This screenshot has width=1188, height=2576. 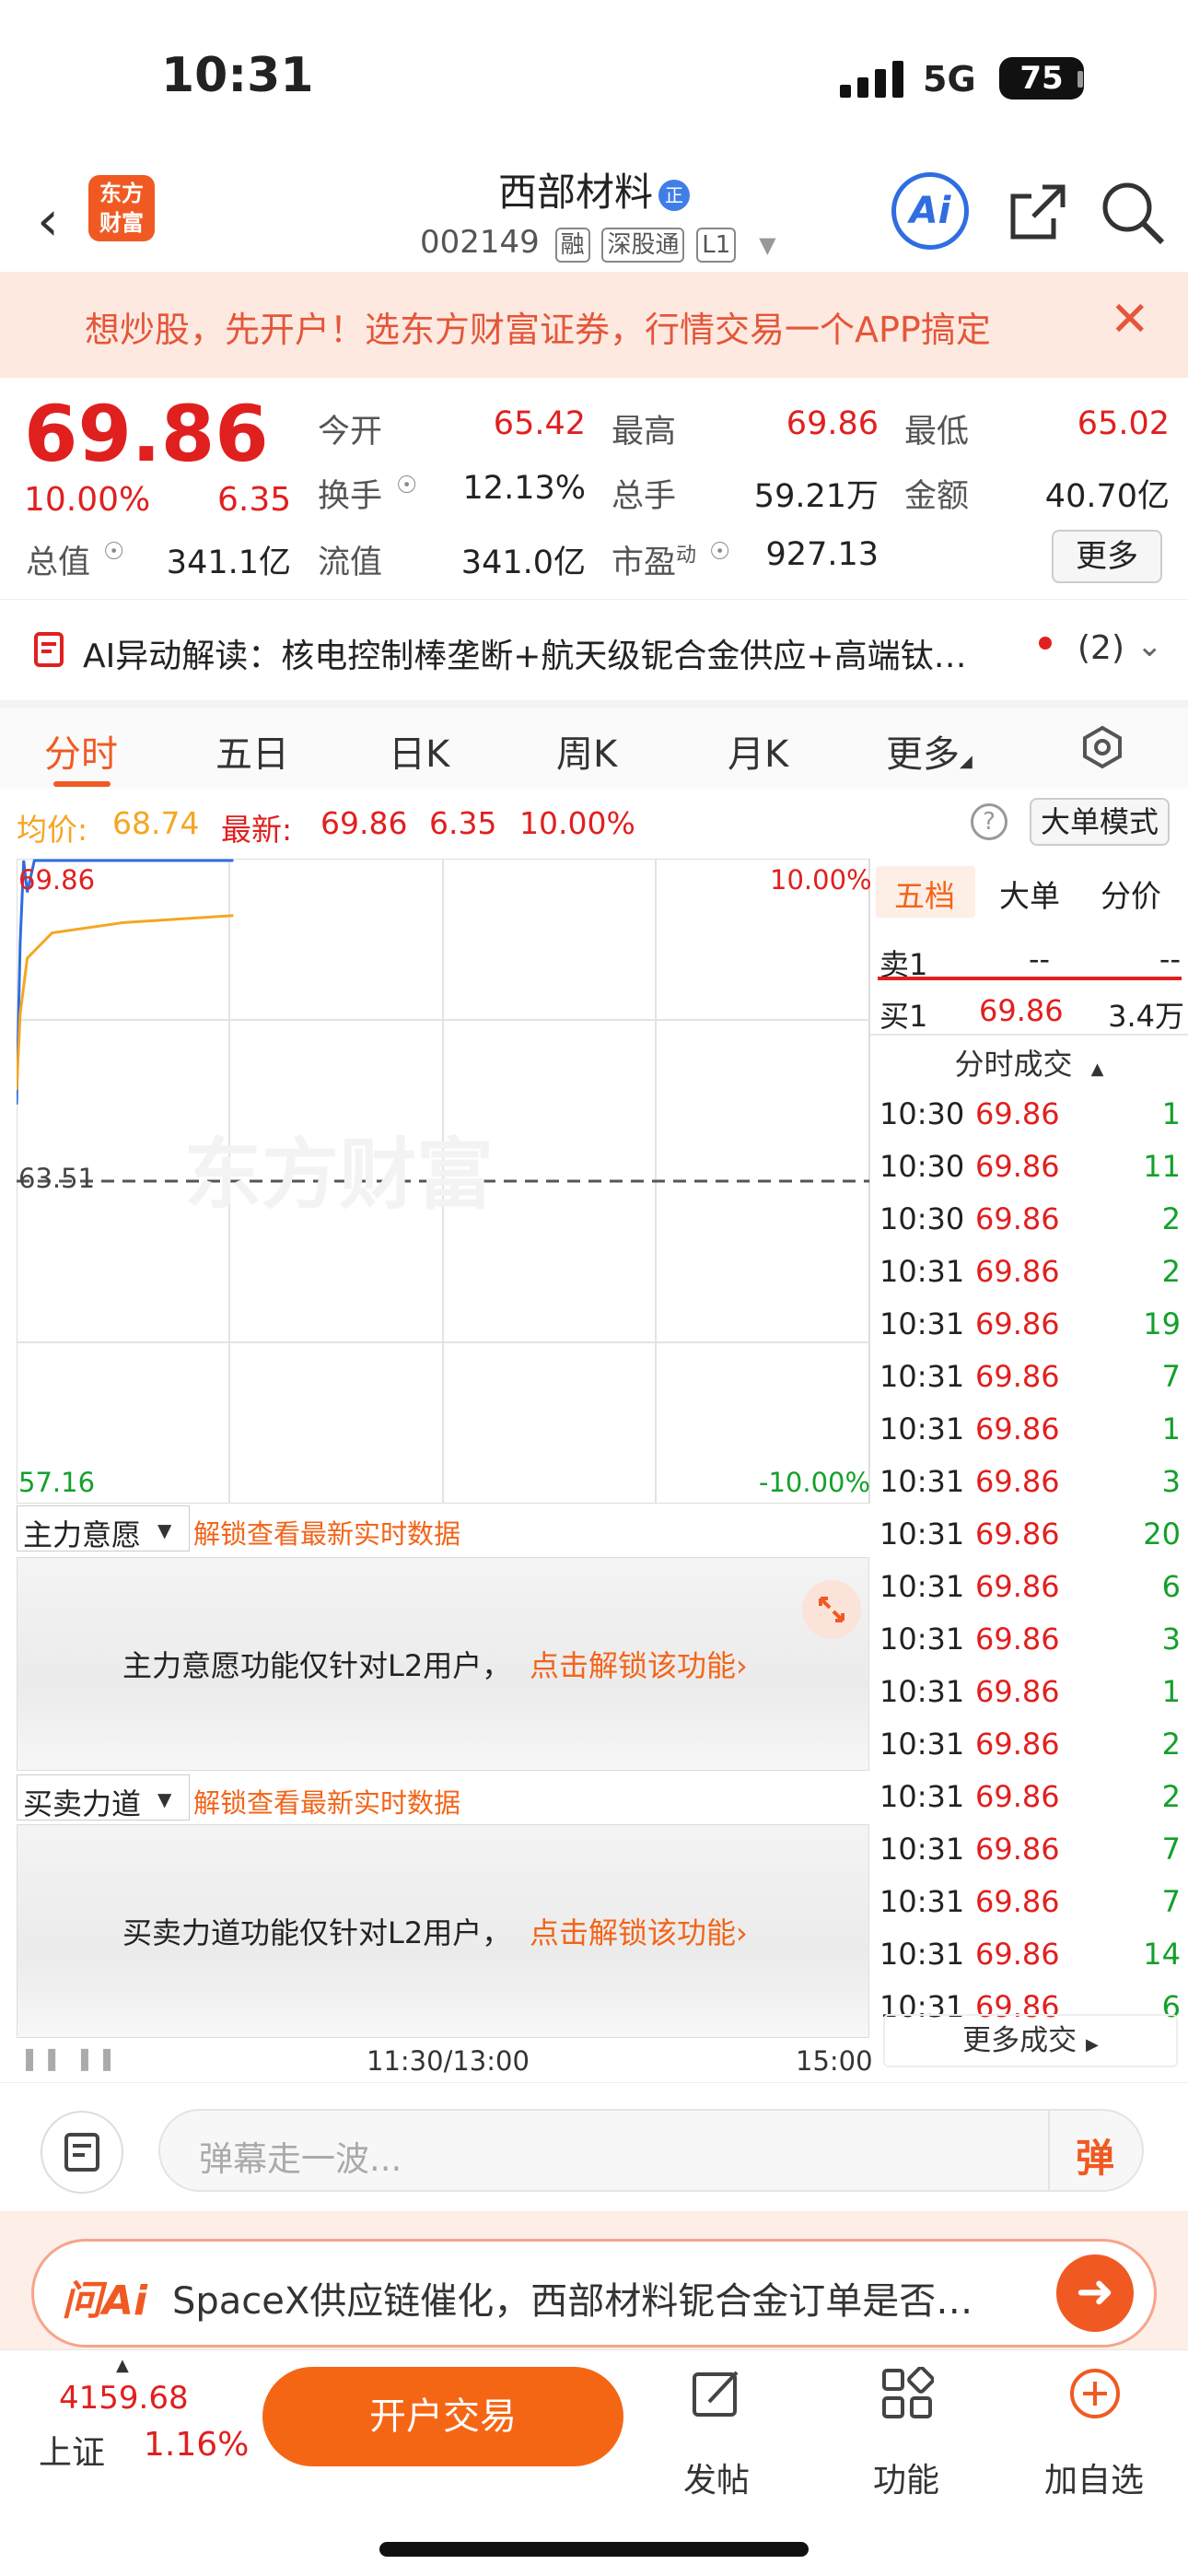 What do you see at coordinates (594, 80) in the screenshot?
I see `status-bar: 10:31 5G 75` at bounding box center [594, 80].